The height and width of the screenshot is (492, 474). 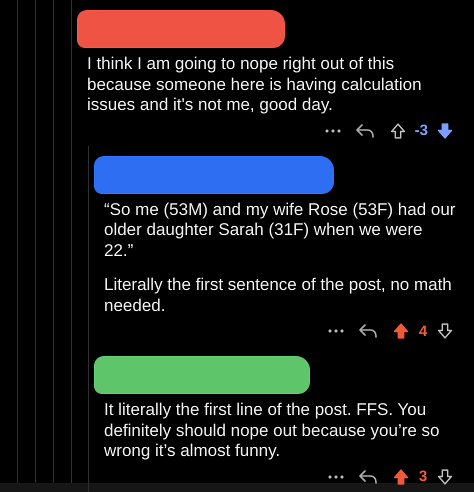 I want to click on comment-text: I think I am going to nope right out of this because someone here is having calculation issues and it's not me, good day., so click(x=255, y=85).